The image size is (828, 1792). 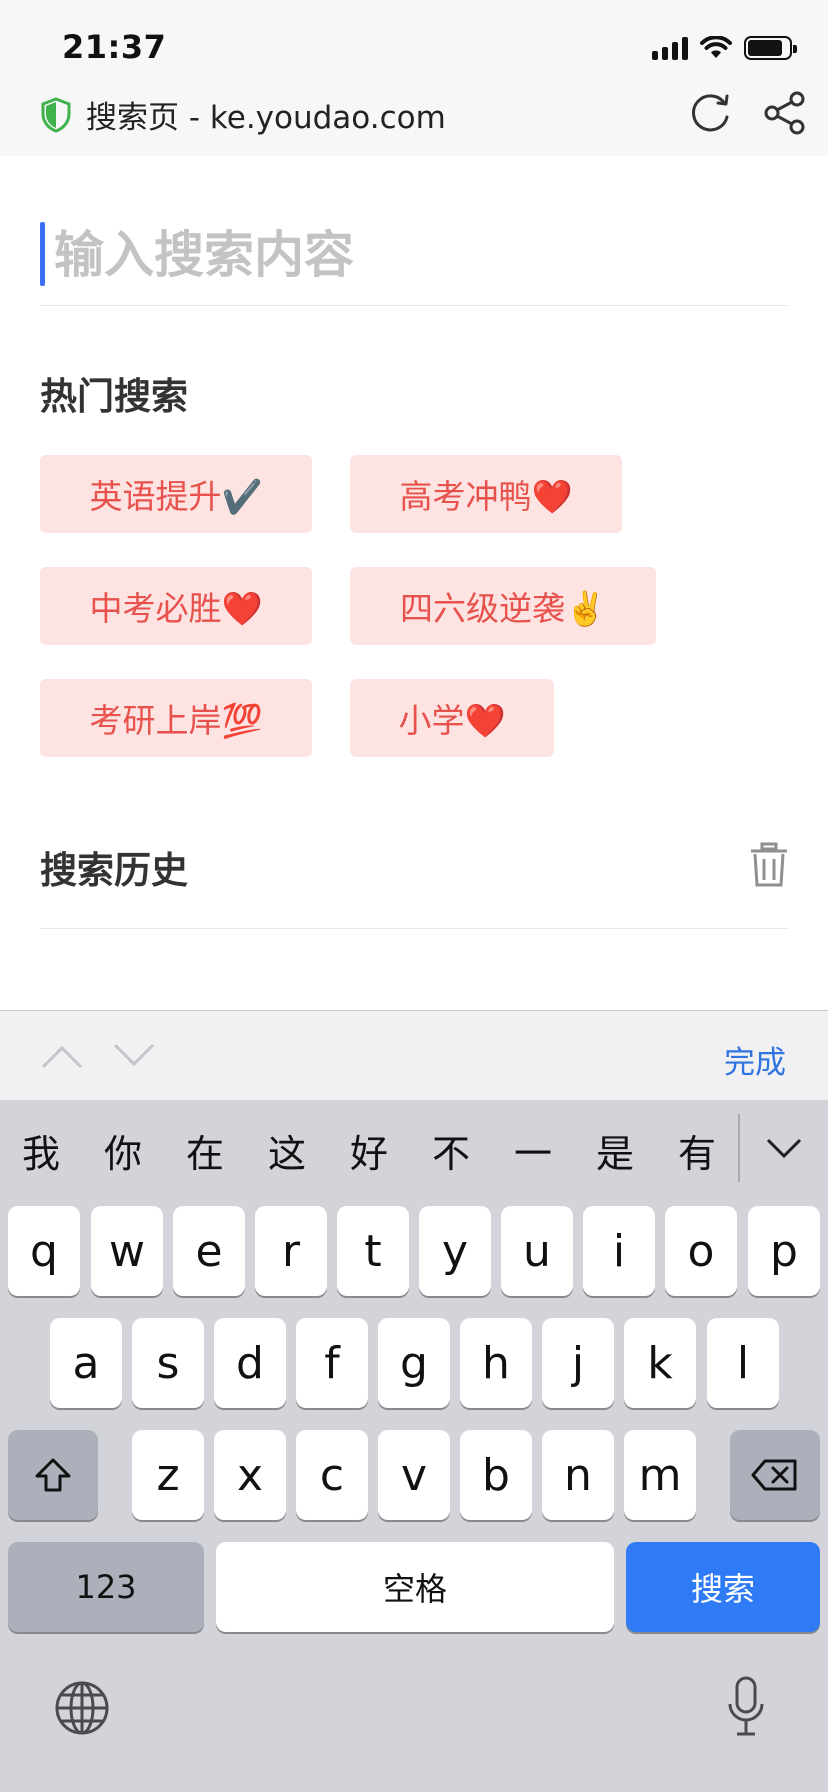 I want to click on key-y: y, so click(x=455, y=1251).